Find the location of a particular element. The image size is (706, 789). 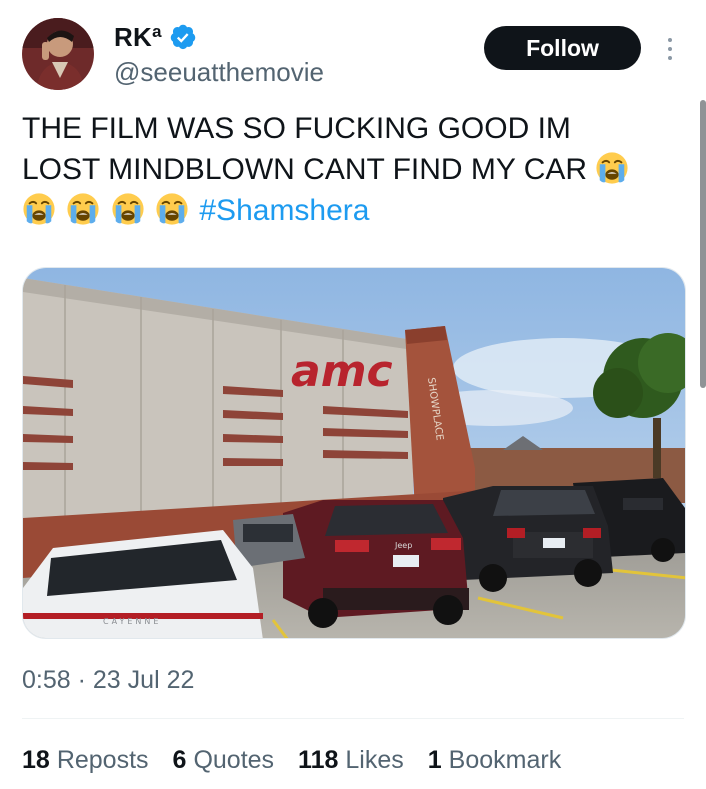

stat-label: Likes is located at coordinates (374, 760).